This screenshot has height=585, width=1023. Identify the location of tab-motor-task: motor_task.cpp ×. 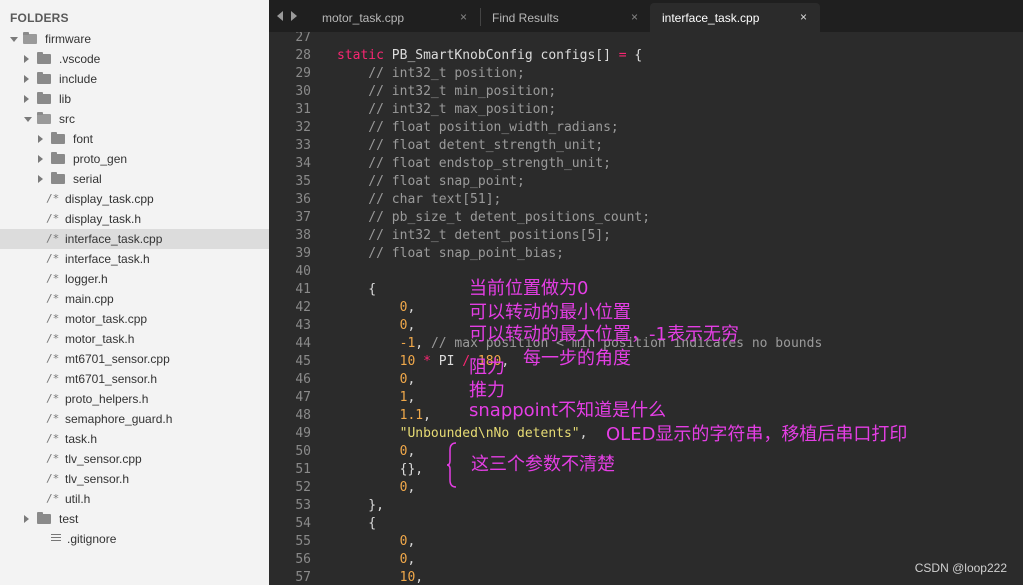
(394, 17).